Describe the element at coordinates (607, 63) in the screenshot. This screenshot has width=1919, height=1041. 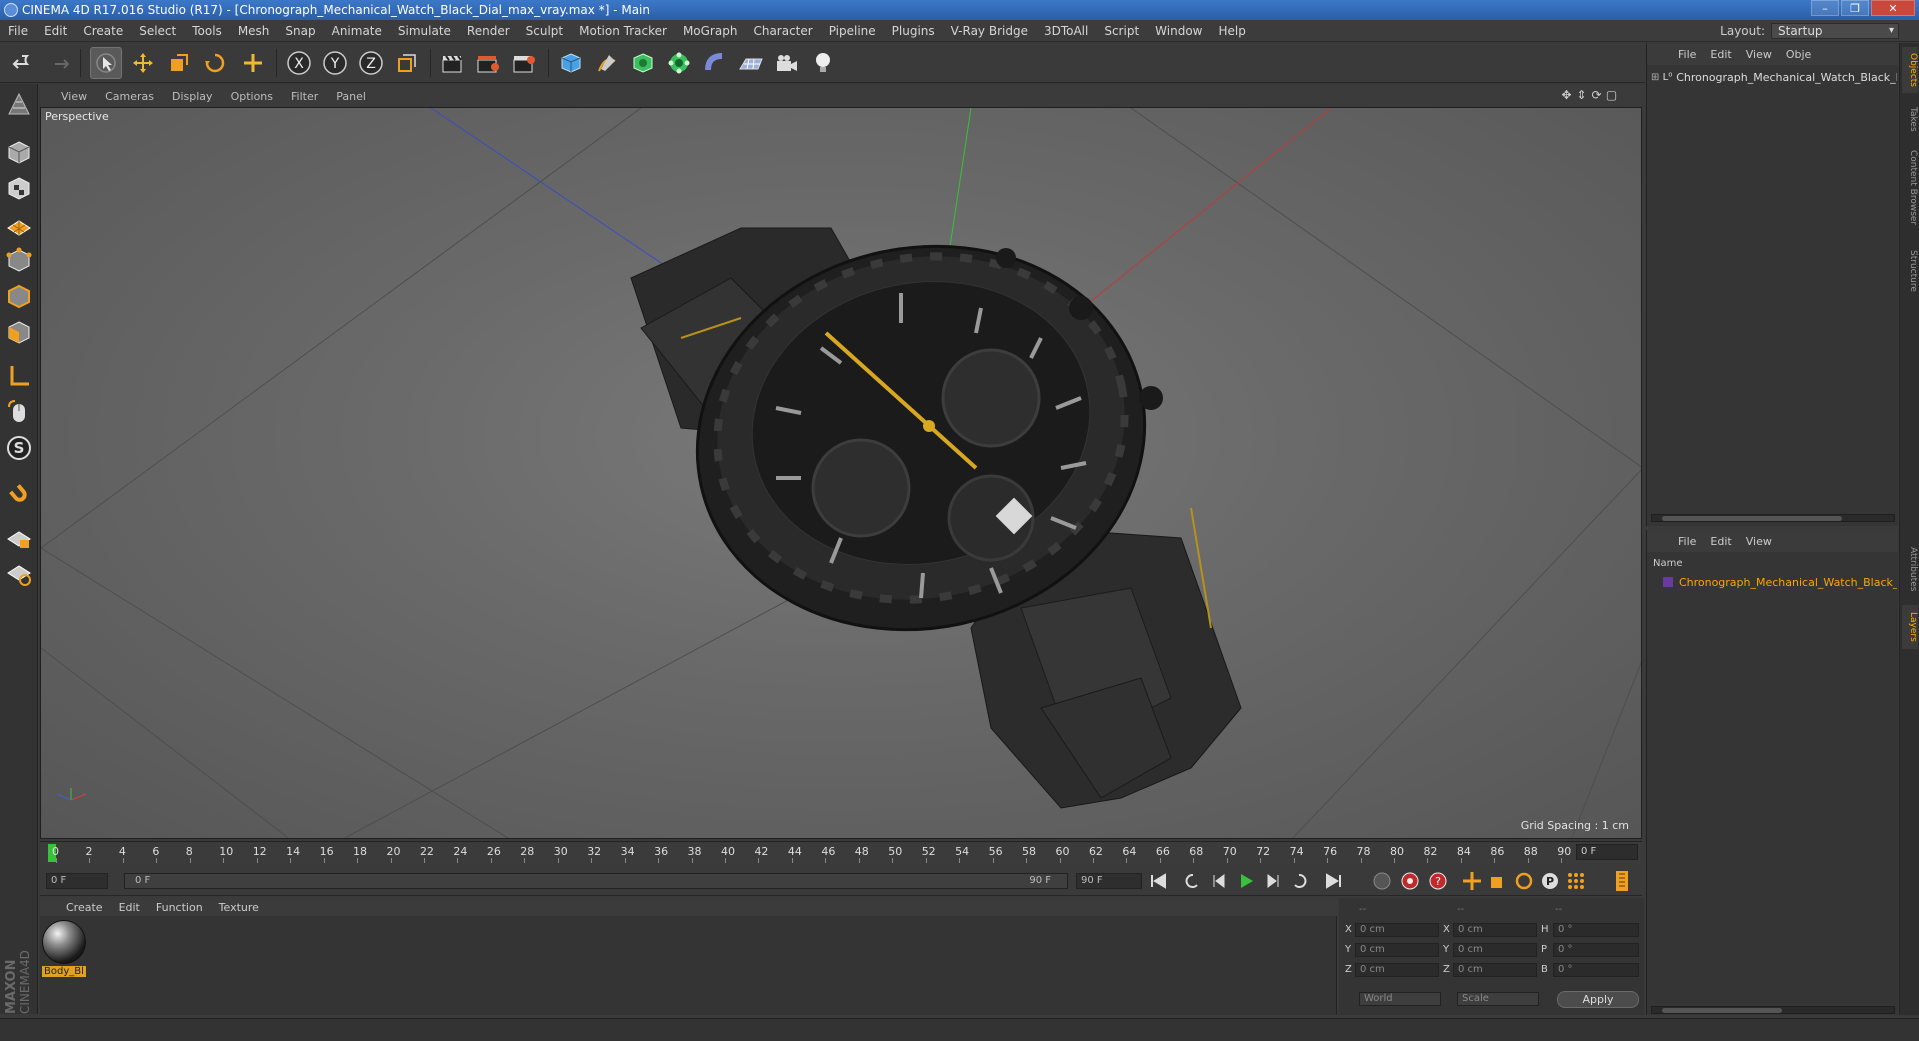
I see `pen-spline-button` at that location.